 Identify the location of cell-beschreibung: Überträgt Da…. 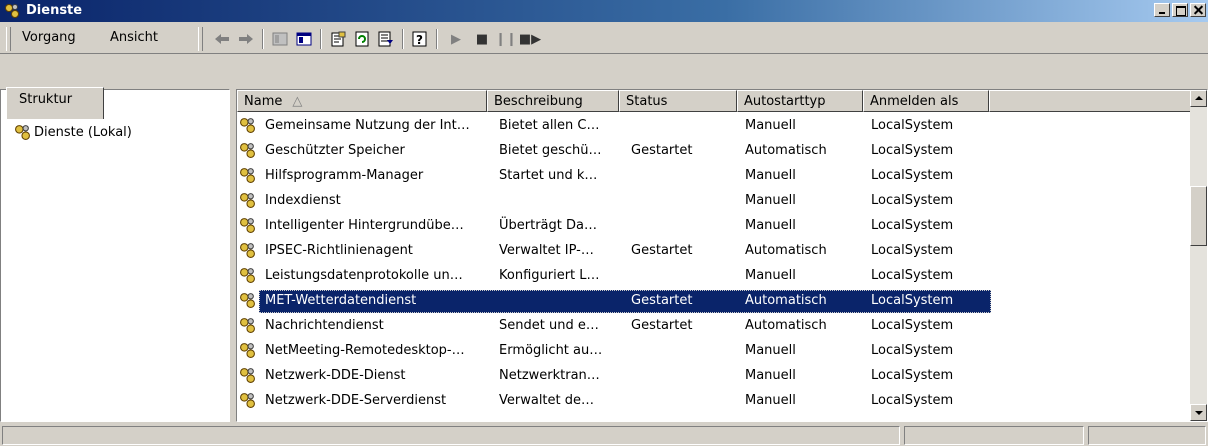
(548, 225).